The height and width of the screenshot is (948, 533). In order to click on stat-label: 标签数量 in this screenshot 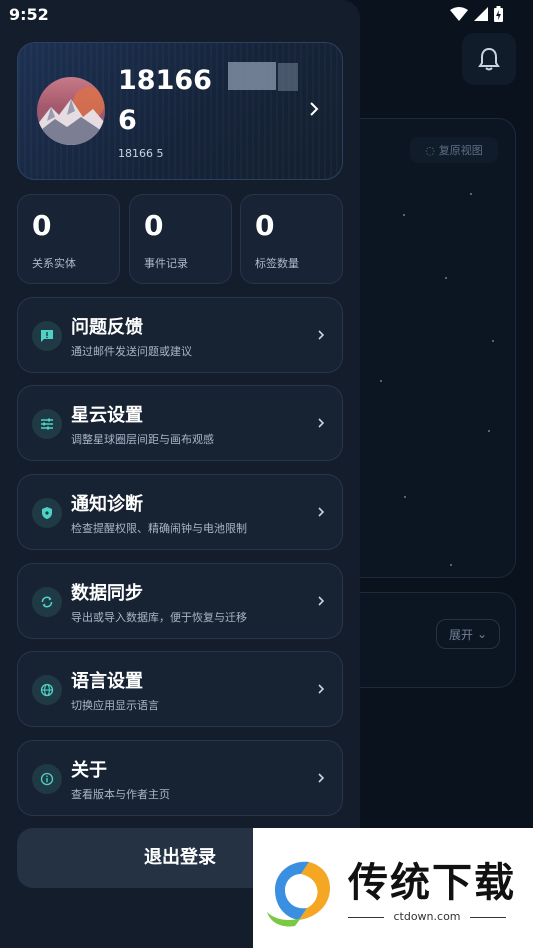, I will do `click(277, 263)`.